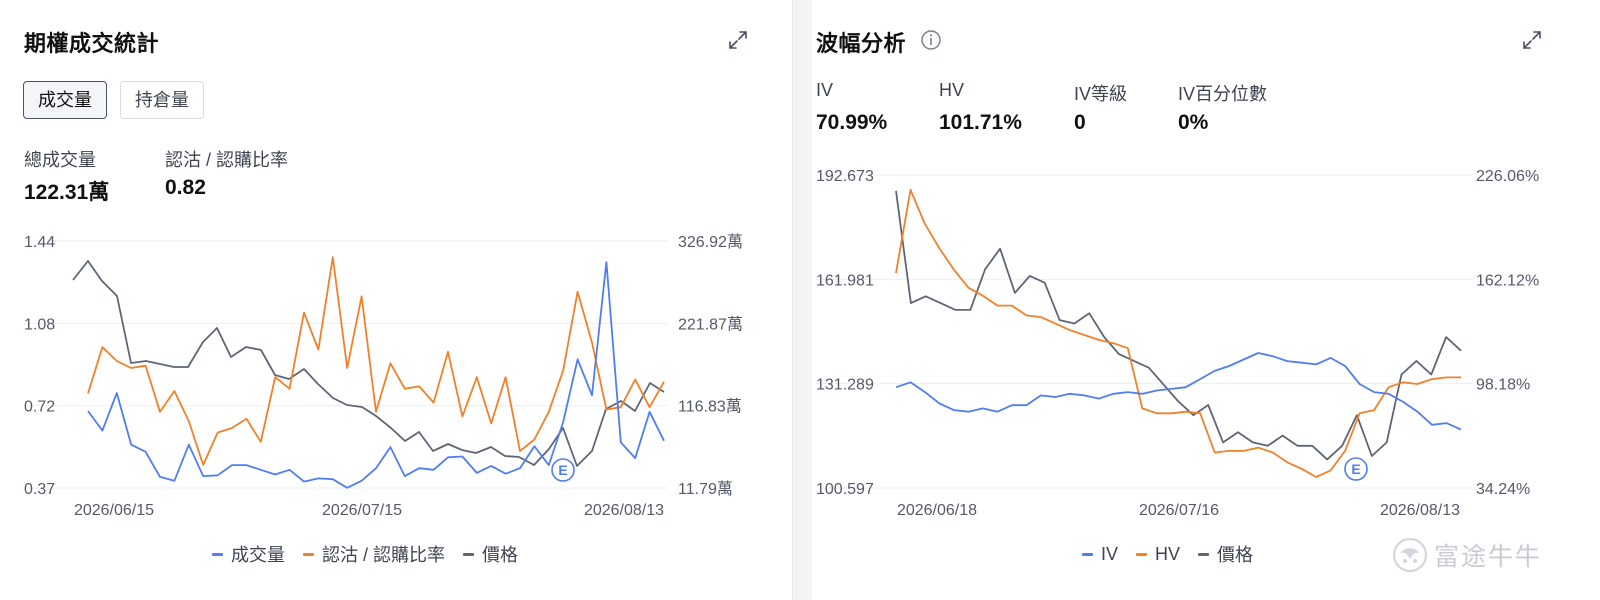 The image size is (1600, 600). Describe the element at coordinates (710, 324) in the screenshot. I see `right-axis-tick: 221.87萬` at that location.